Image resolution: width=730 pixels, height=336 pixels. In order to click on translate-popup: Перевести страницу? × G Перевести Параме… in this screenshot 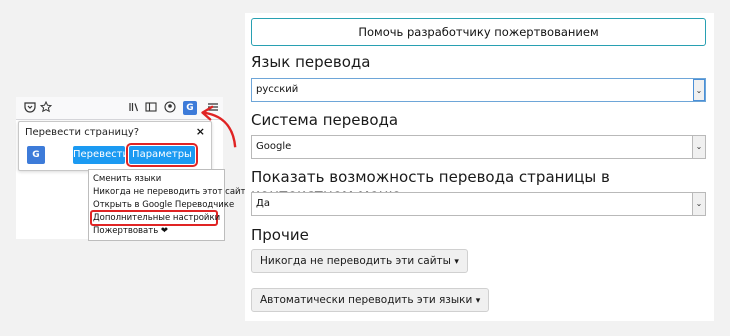, I will do `click(115, 149)`.